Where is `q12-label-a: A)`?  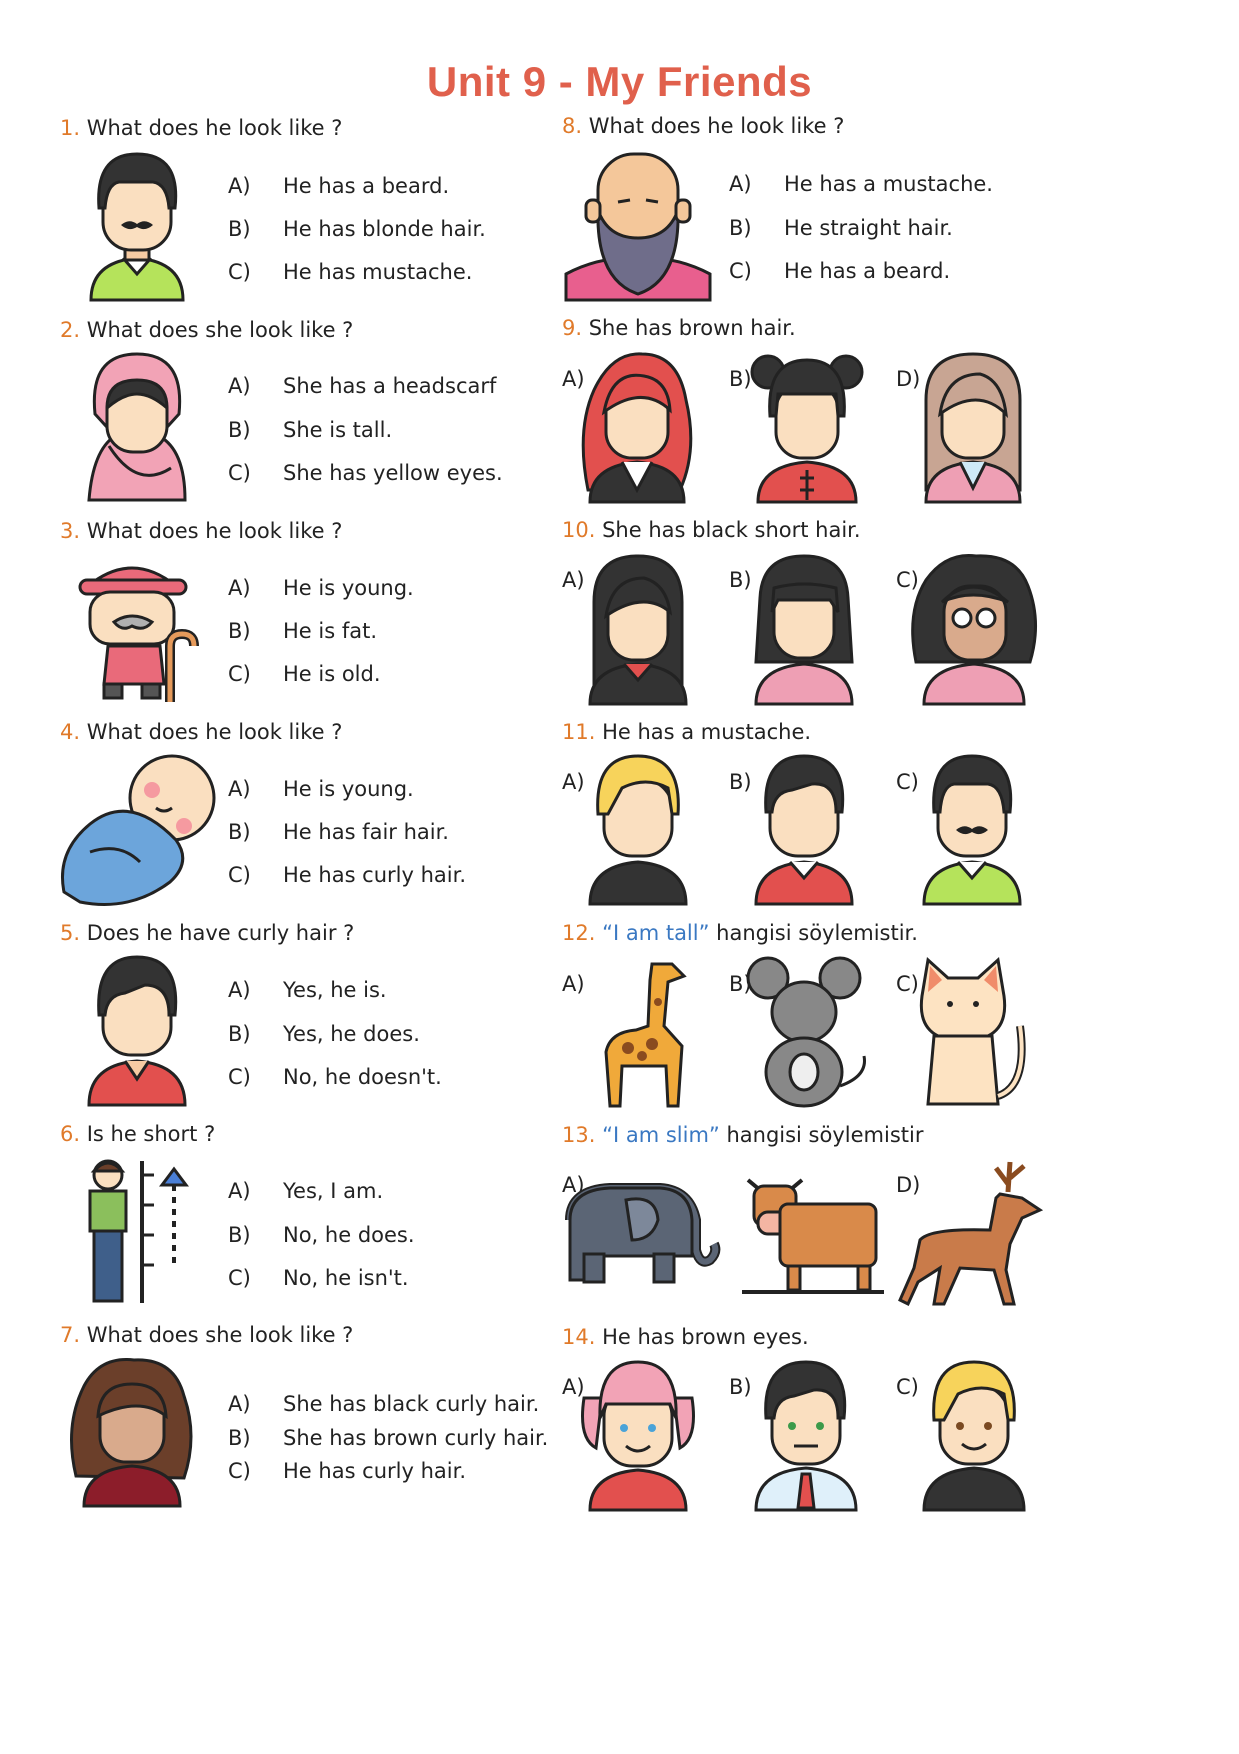 q12-label-a: A) is located at coordinates (573, 984).